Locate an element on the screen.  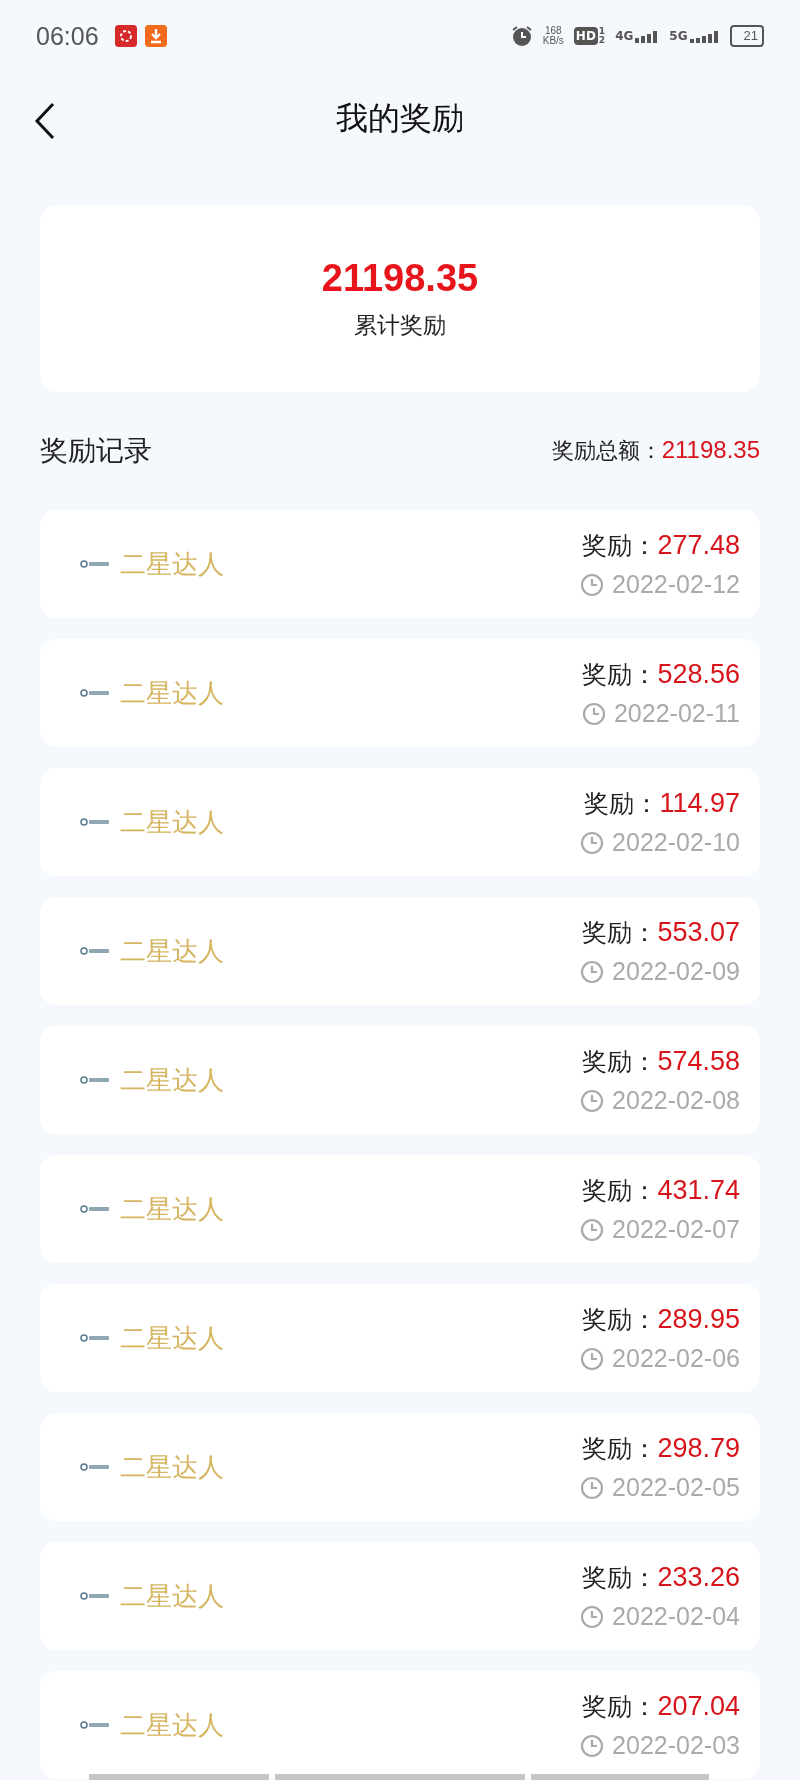
reward-amount: 奖励：528.56 is located at coordinates (661, 674).